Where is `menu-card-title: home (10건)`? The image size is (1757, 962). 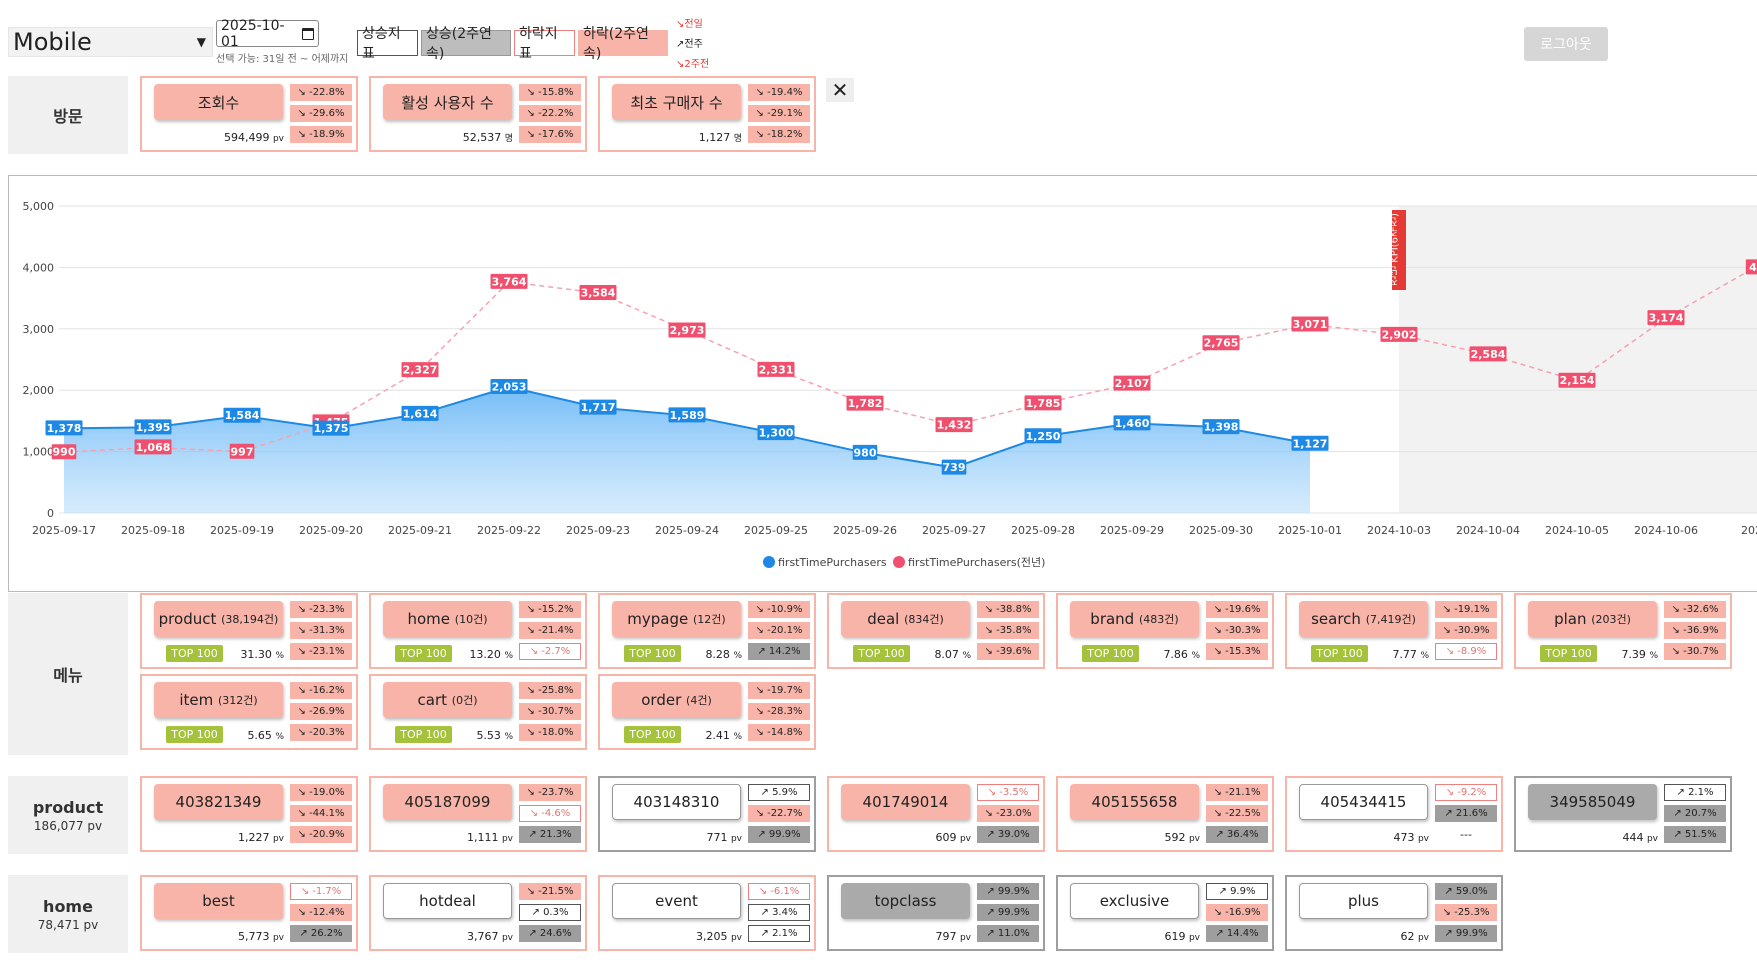
menu-card-title: home (10건) is located at coordinates (447, 619).